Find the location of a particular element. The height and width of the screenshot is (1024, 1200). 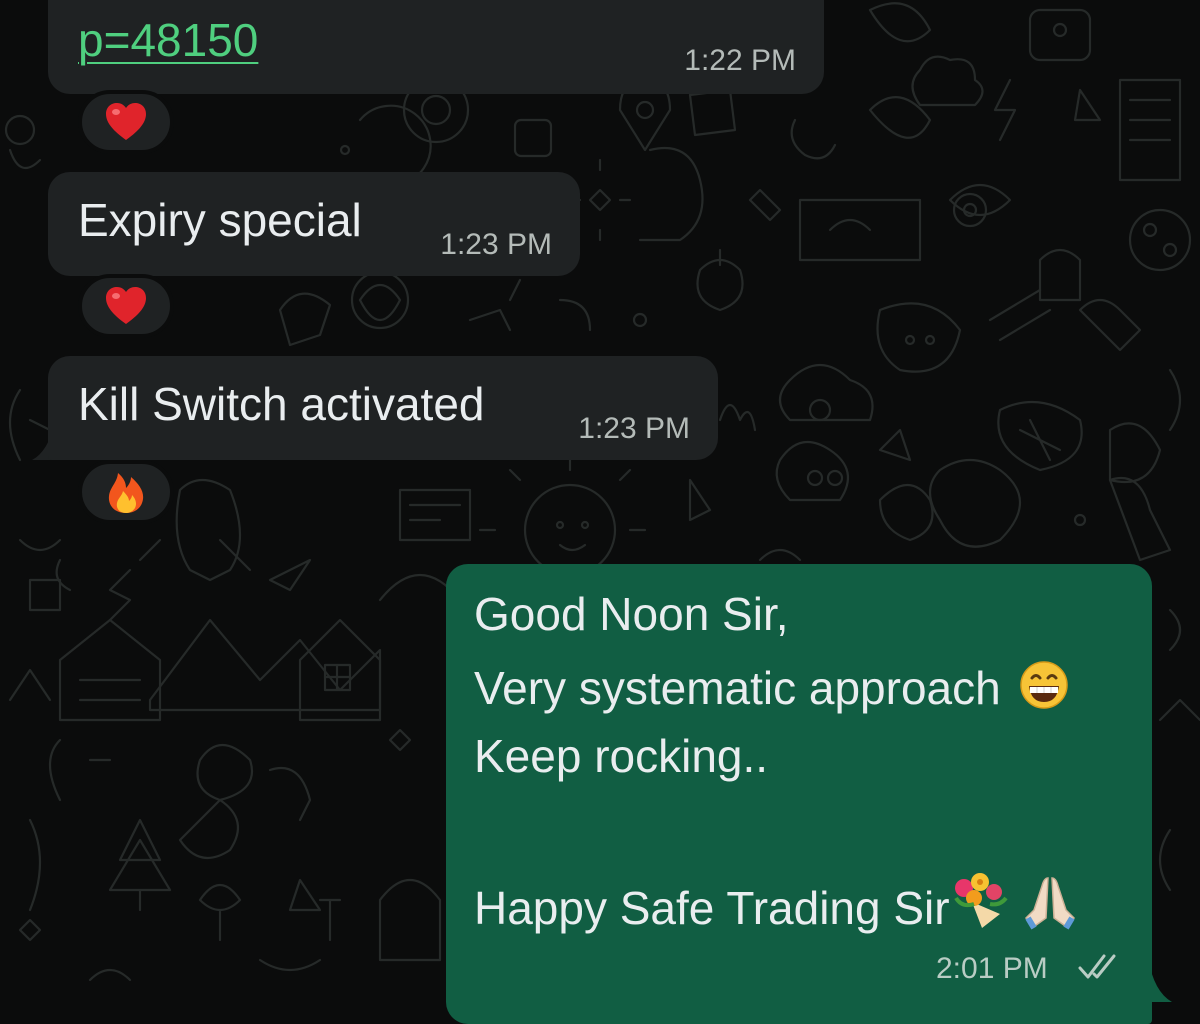

bouquet-icon is located at coordinates (980, 900).